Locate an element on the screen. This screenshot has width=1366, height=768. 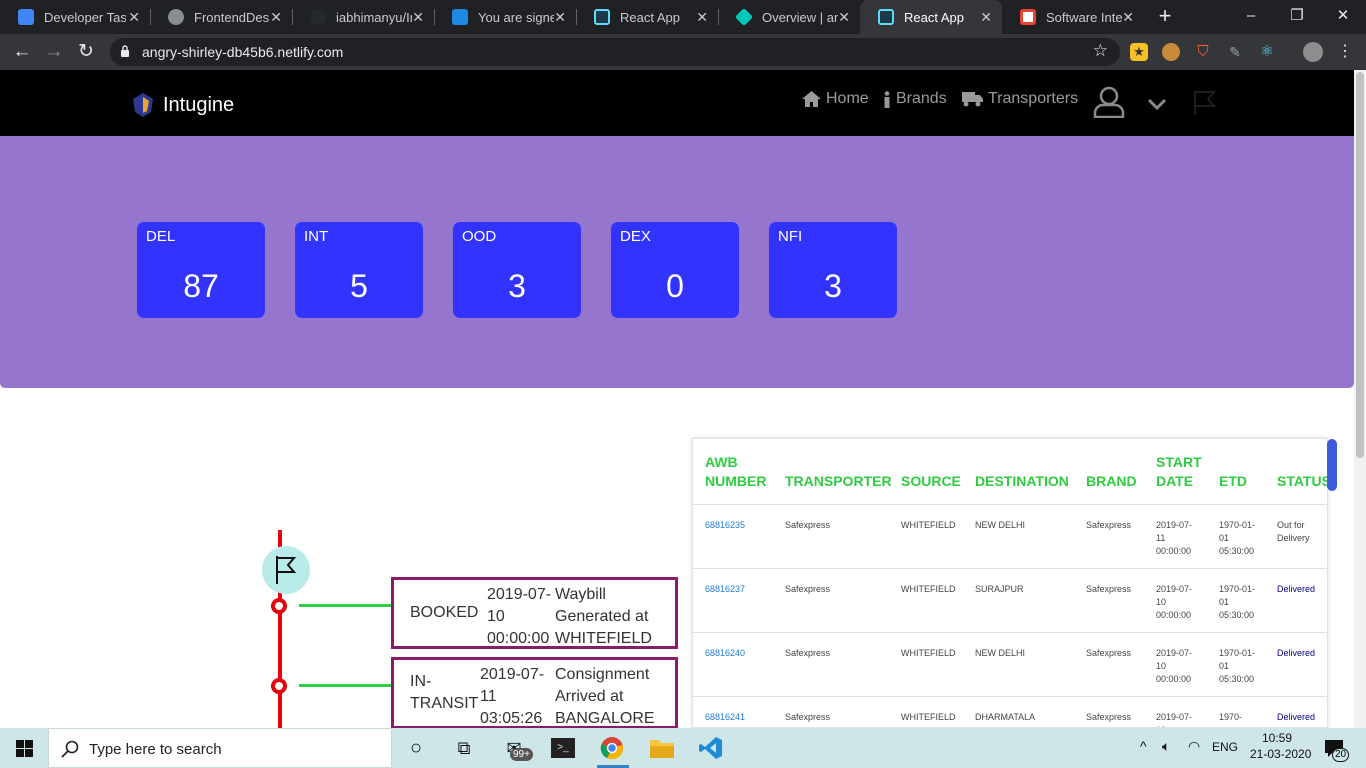
wifi-icon: ◠ is located at coordinates (1194, 746).